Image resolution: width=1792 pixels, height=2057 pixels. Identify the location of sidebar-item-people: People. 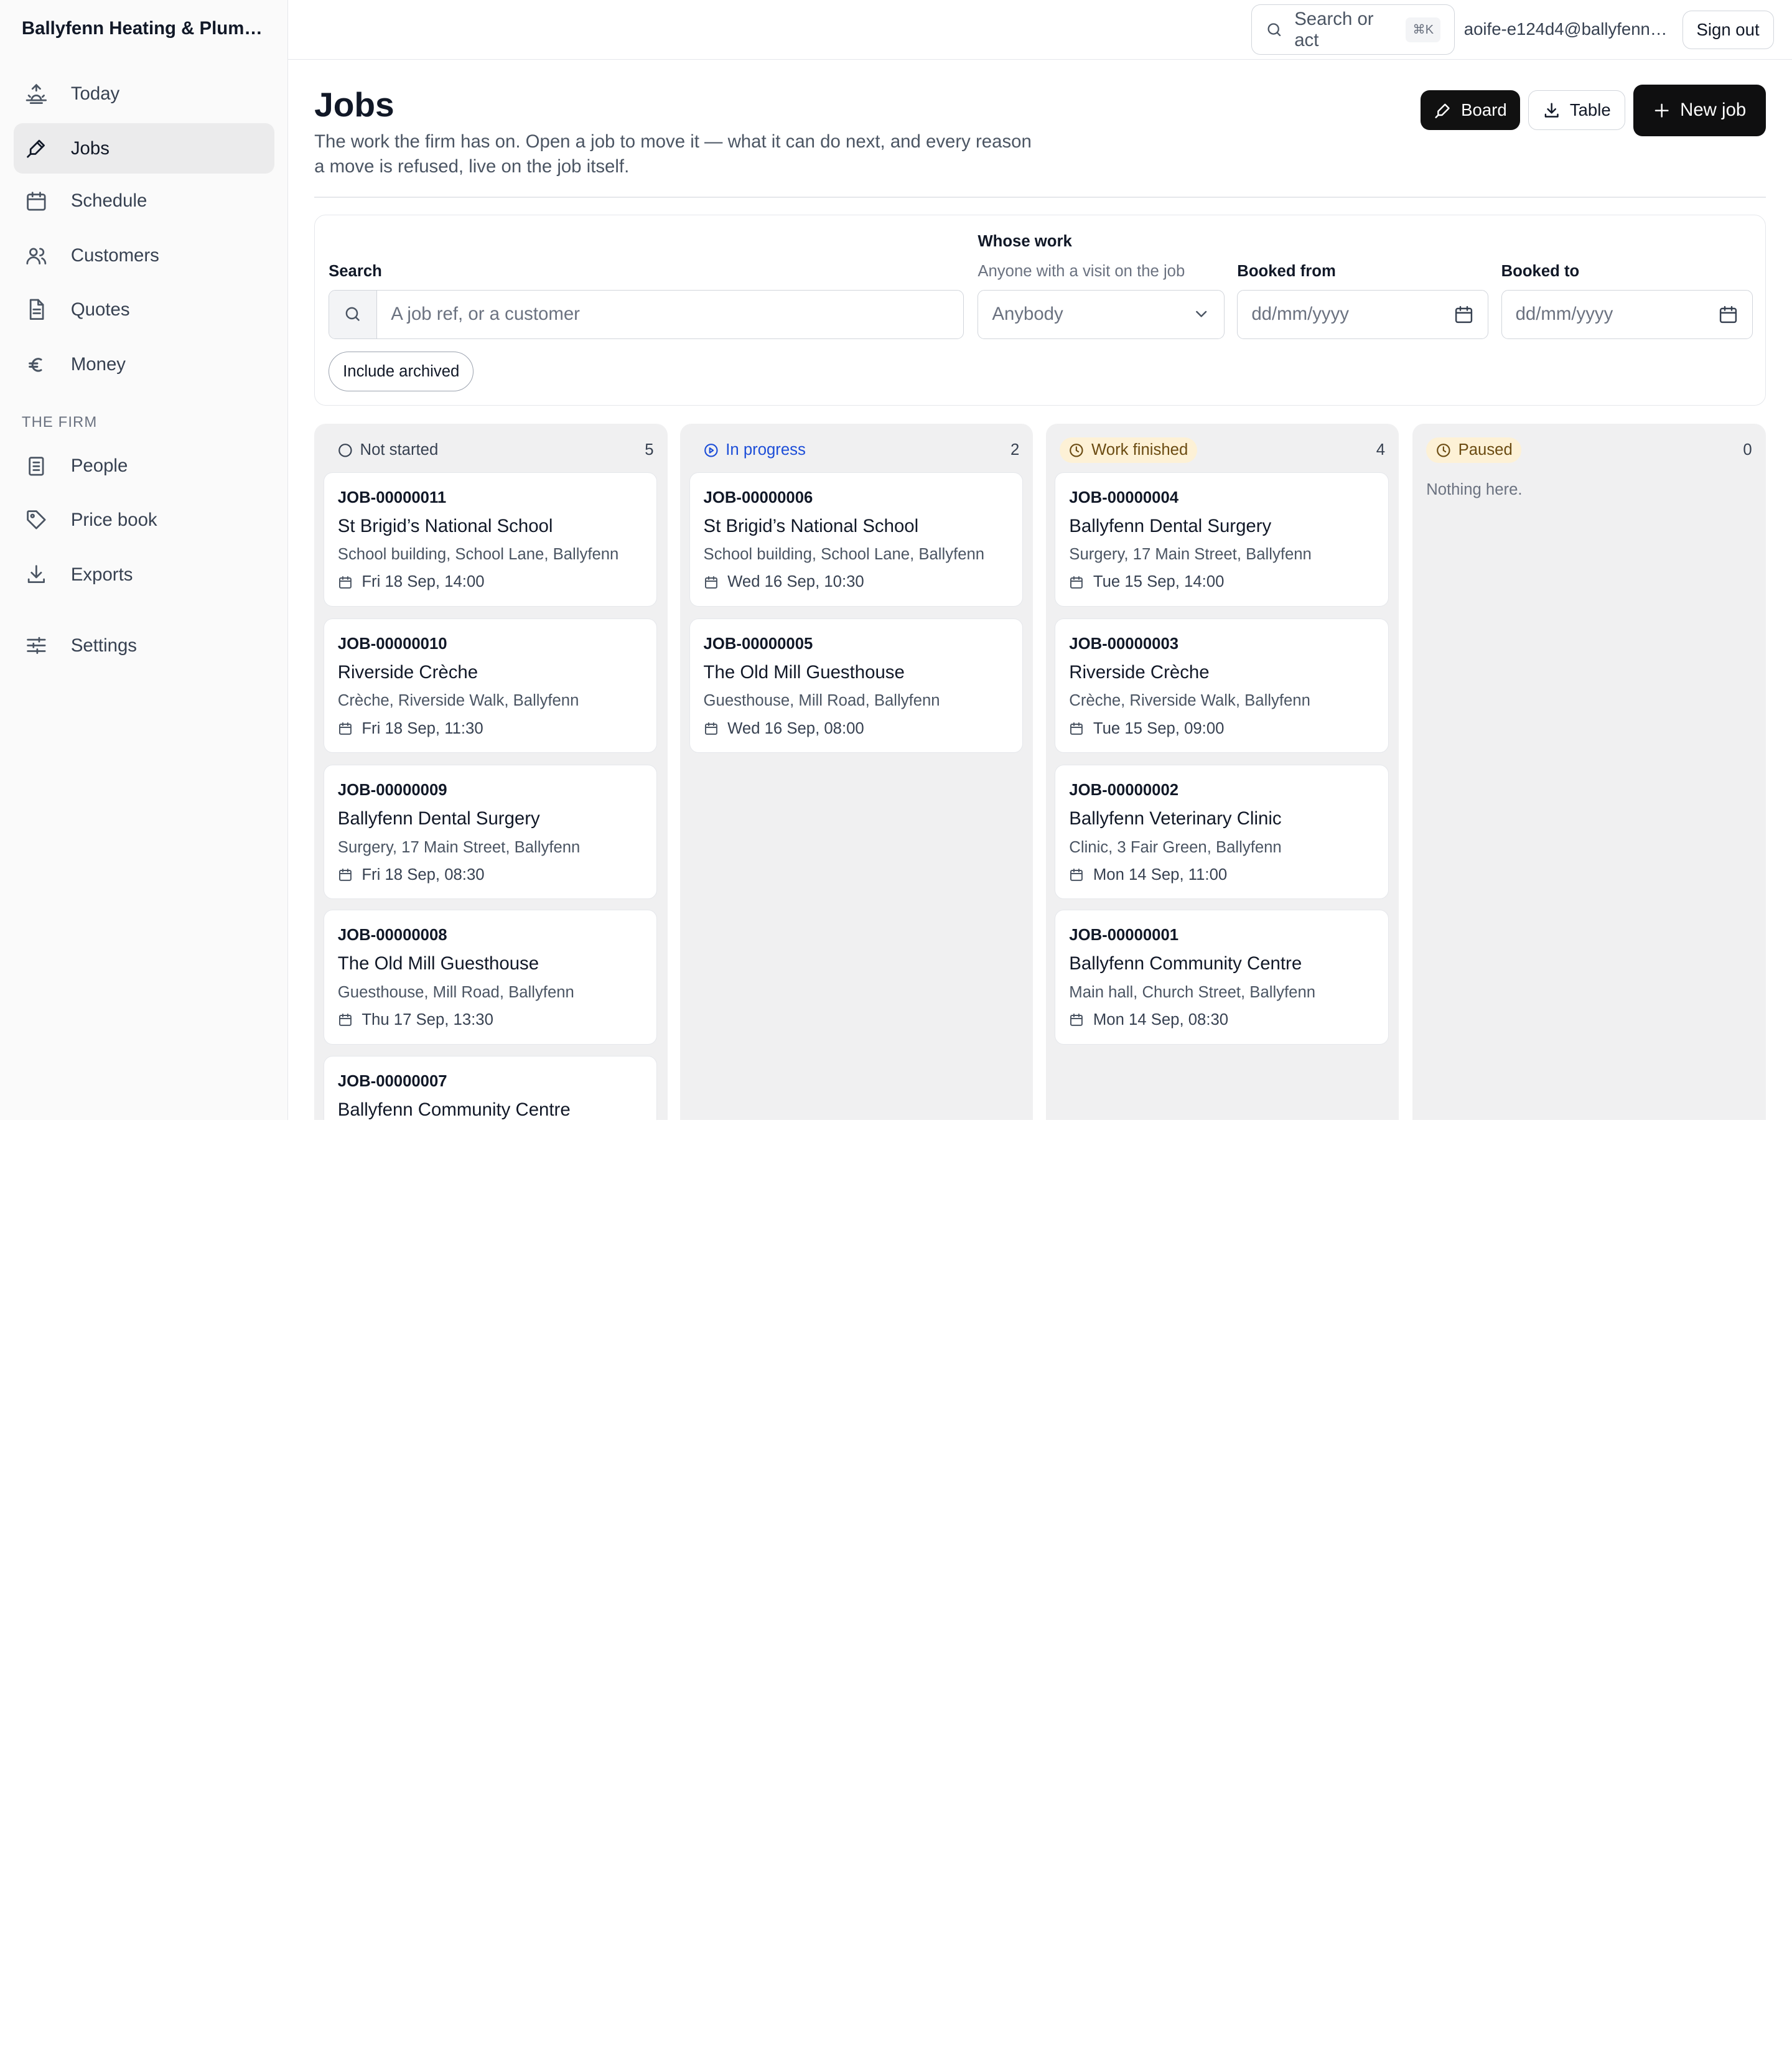
(144, 466).